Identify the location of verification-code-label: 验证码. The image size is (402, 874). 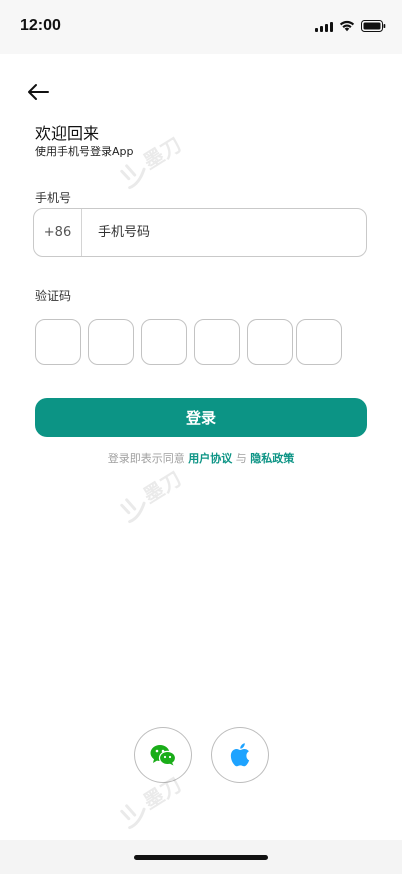
(53, 296).